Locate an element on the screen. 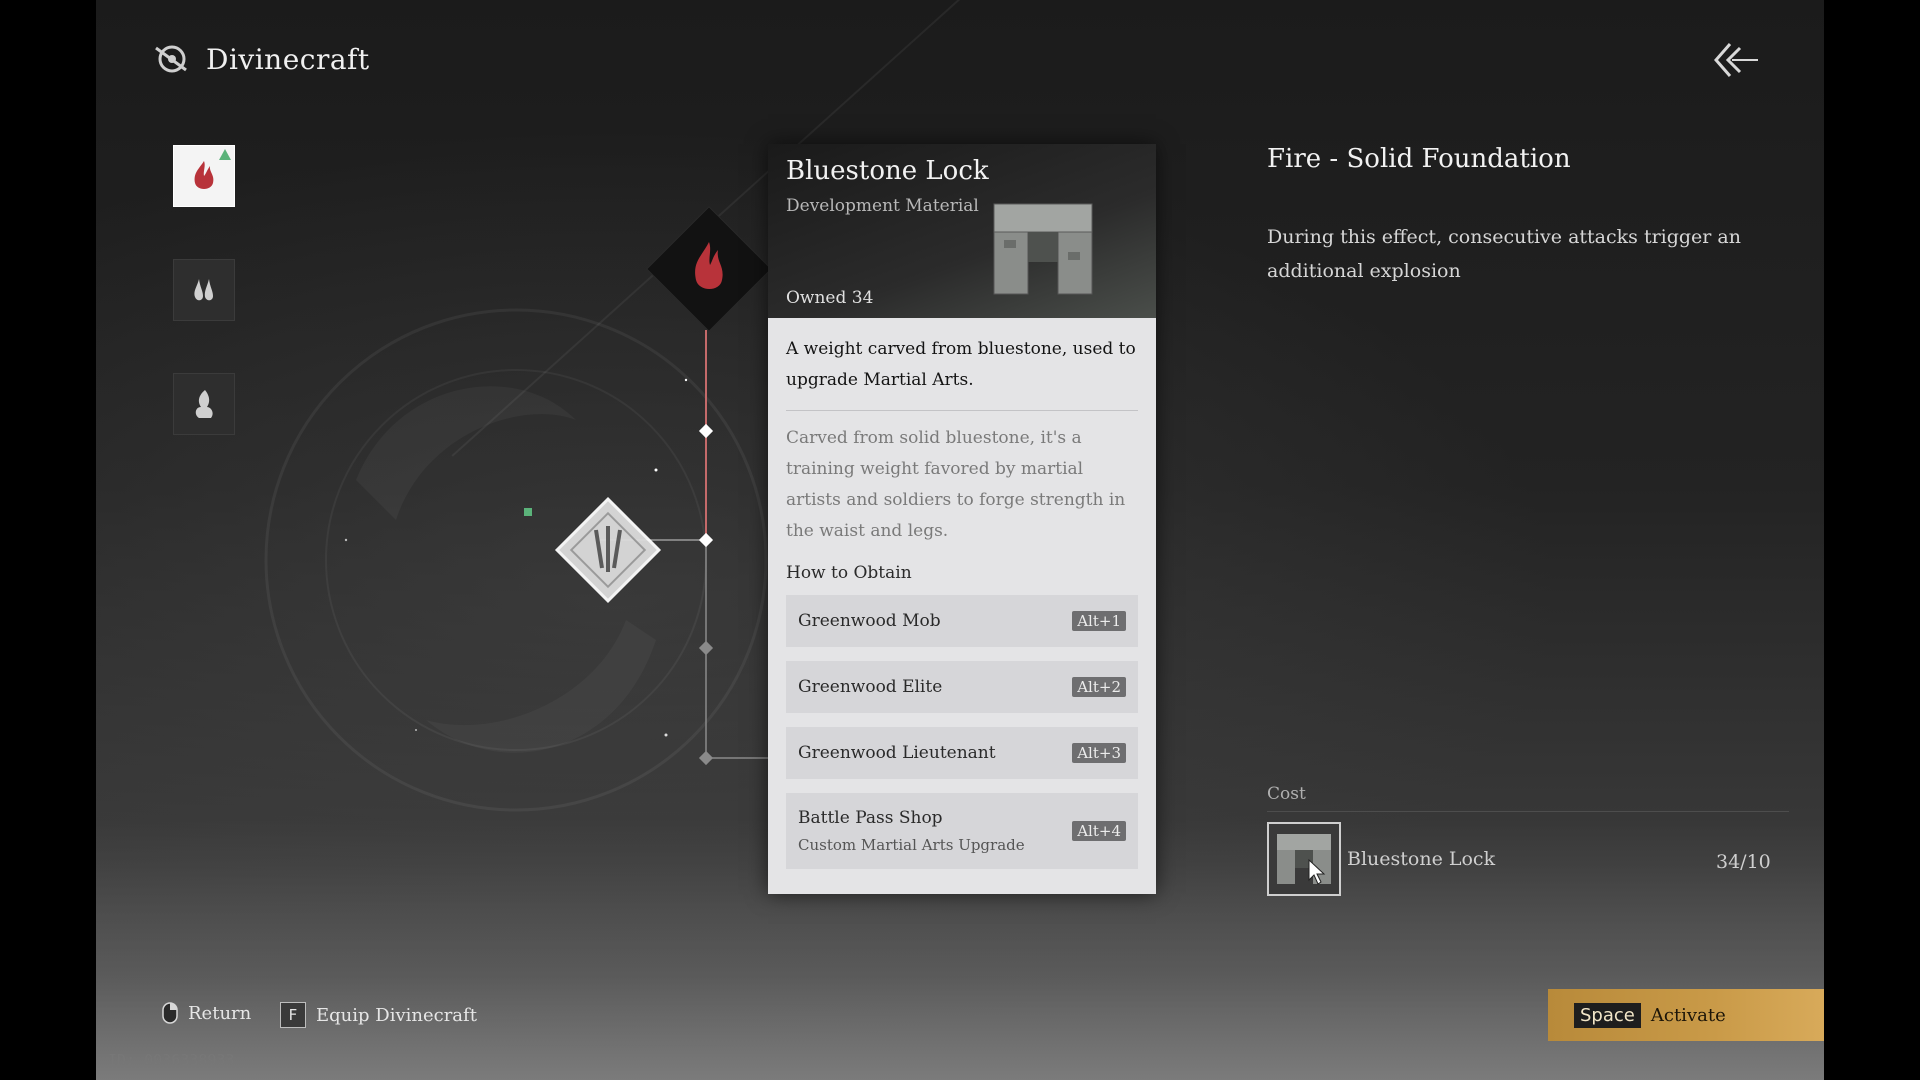 This screenshot has width=1920, height=1080. keycap: F is located at coordinates (293, 1015).